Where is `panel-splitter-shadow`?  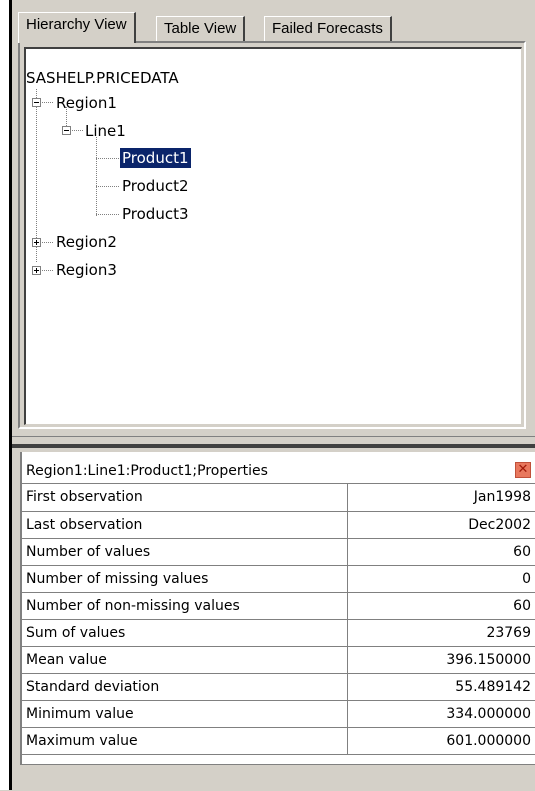
panel-splitter-shadow is located at coordinates (273, 446).